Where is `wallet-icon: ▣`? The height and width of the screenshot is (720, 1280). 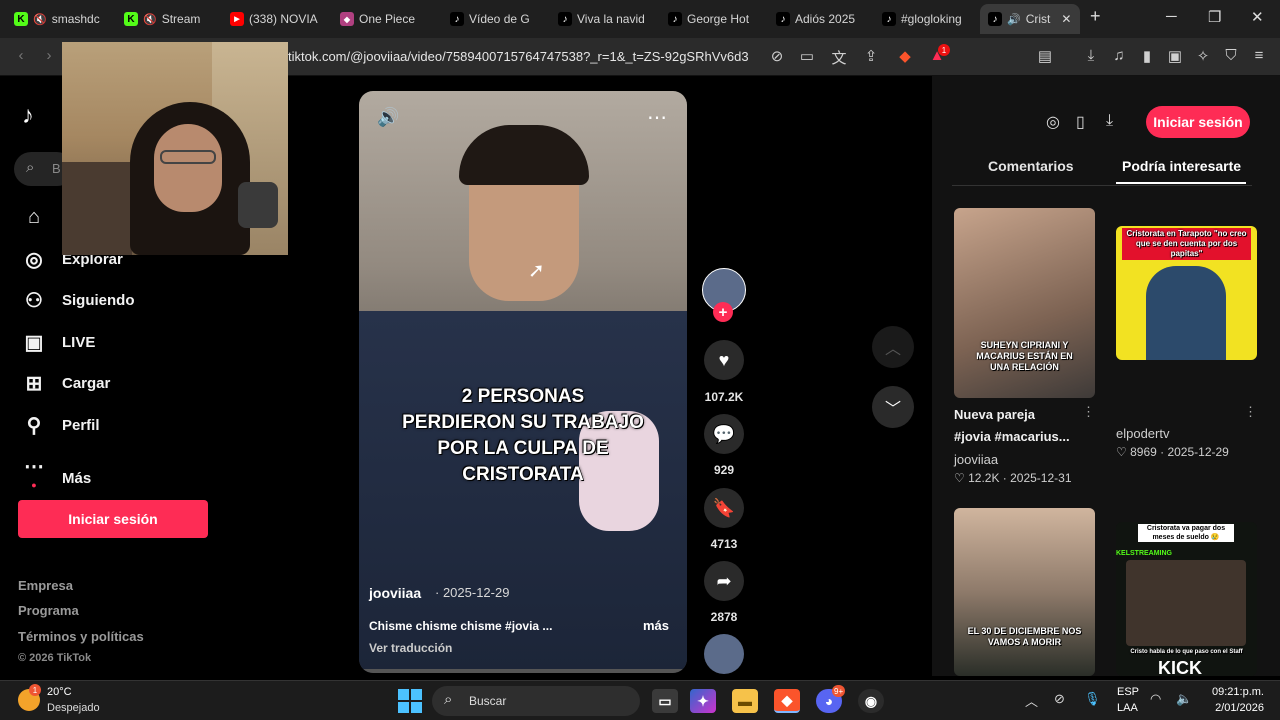
wallet-icon: ▣ is located at coordinates (1175, 56).